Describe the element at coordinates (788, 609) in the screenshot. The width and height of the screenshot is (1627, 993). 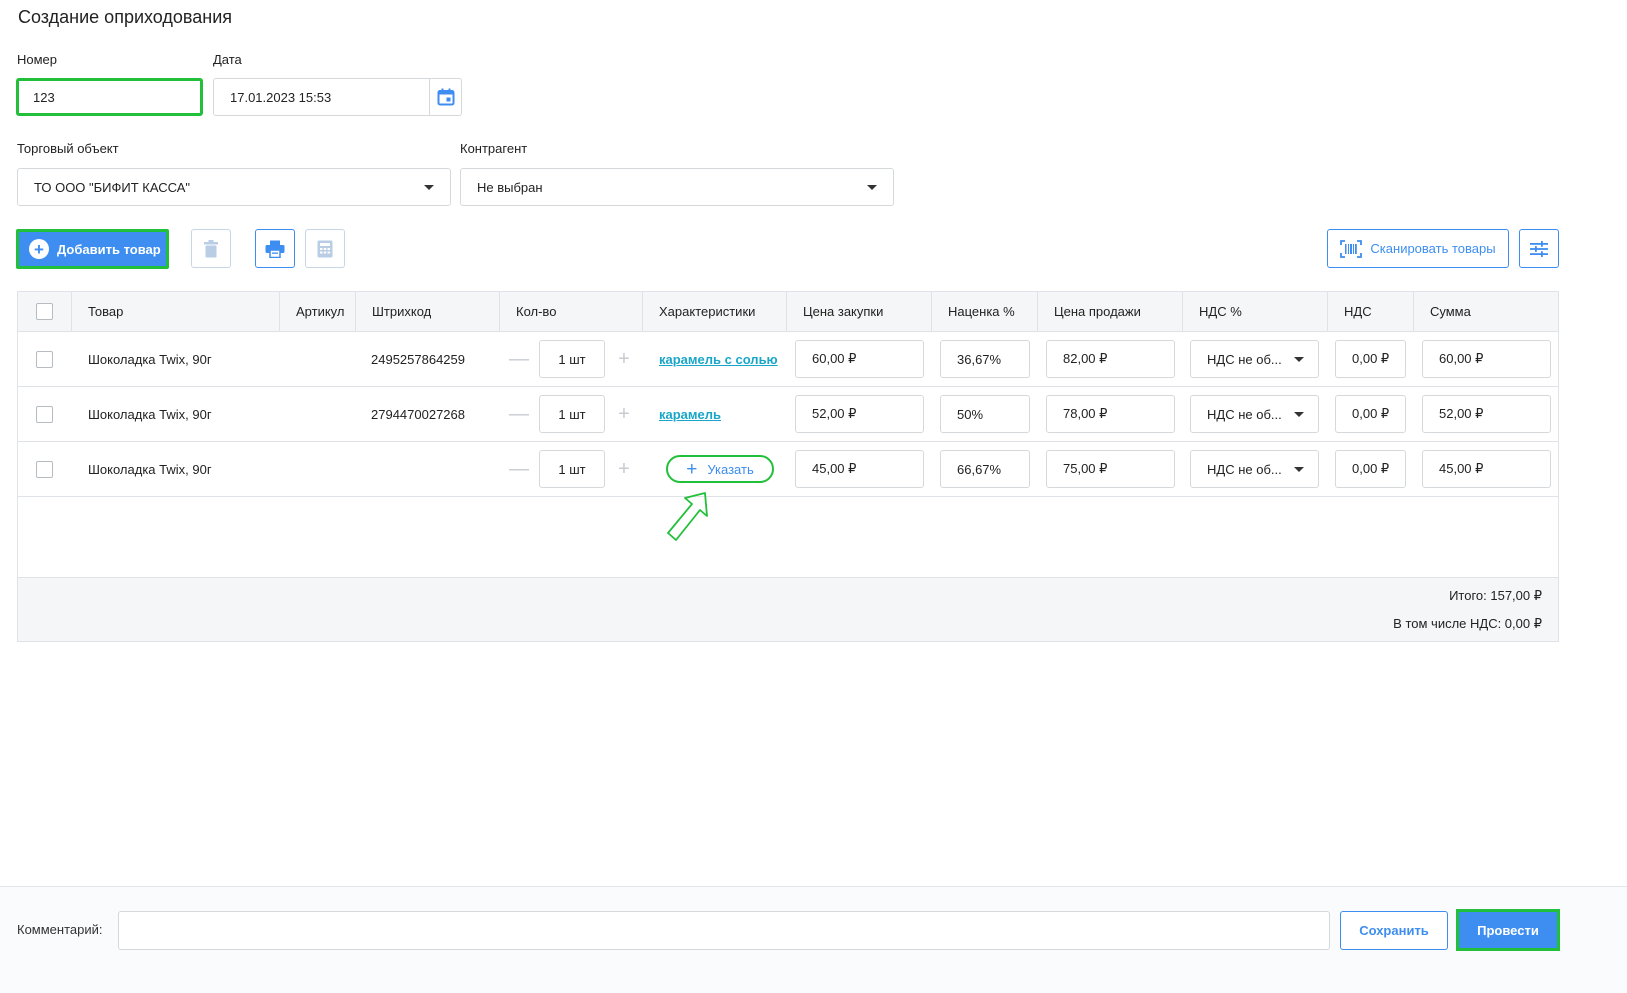
I see `table-totals: Итого: 157,00 ₽ В том числе НДС: 0,00 ₽` at that location.